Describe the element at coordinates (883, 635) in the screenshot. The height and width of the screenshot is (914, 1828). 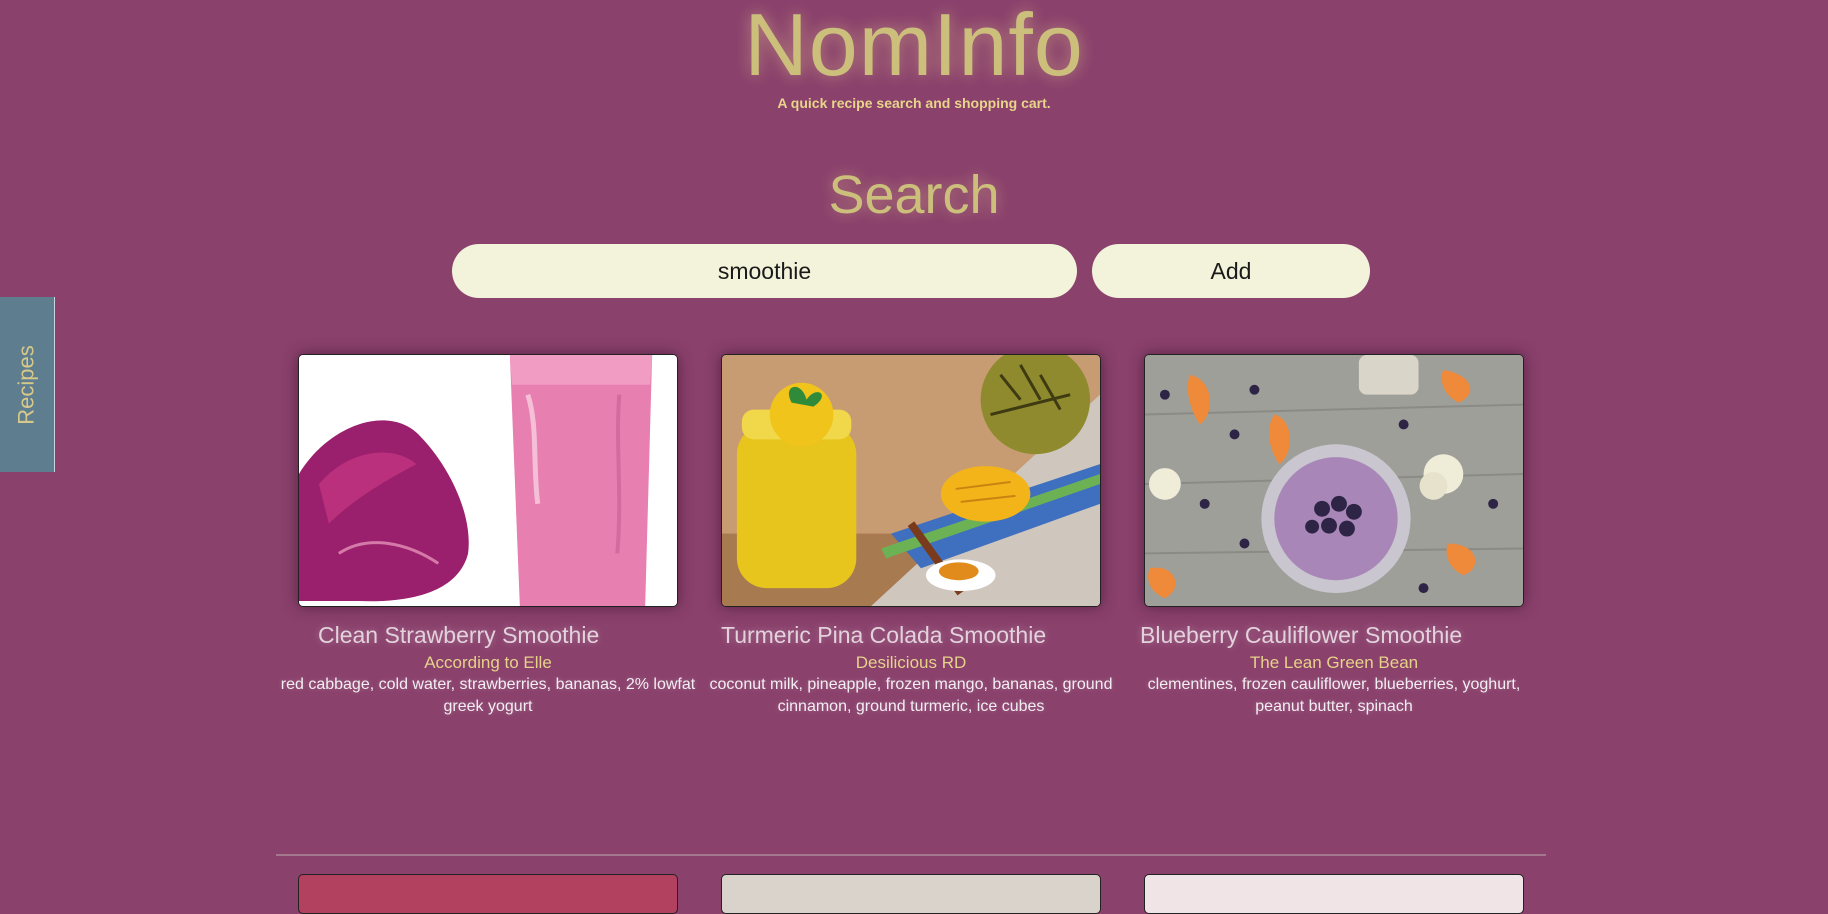
I see `recipe-title: Turmeric Pina Colada Smoothie` at that location.